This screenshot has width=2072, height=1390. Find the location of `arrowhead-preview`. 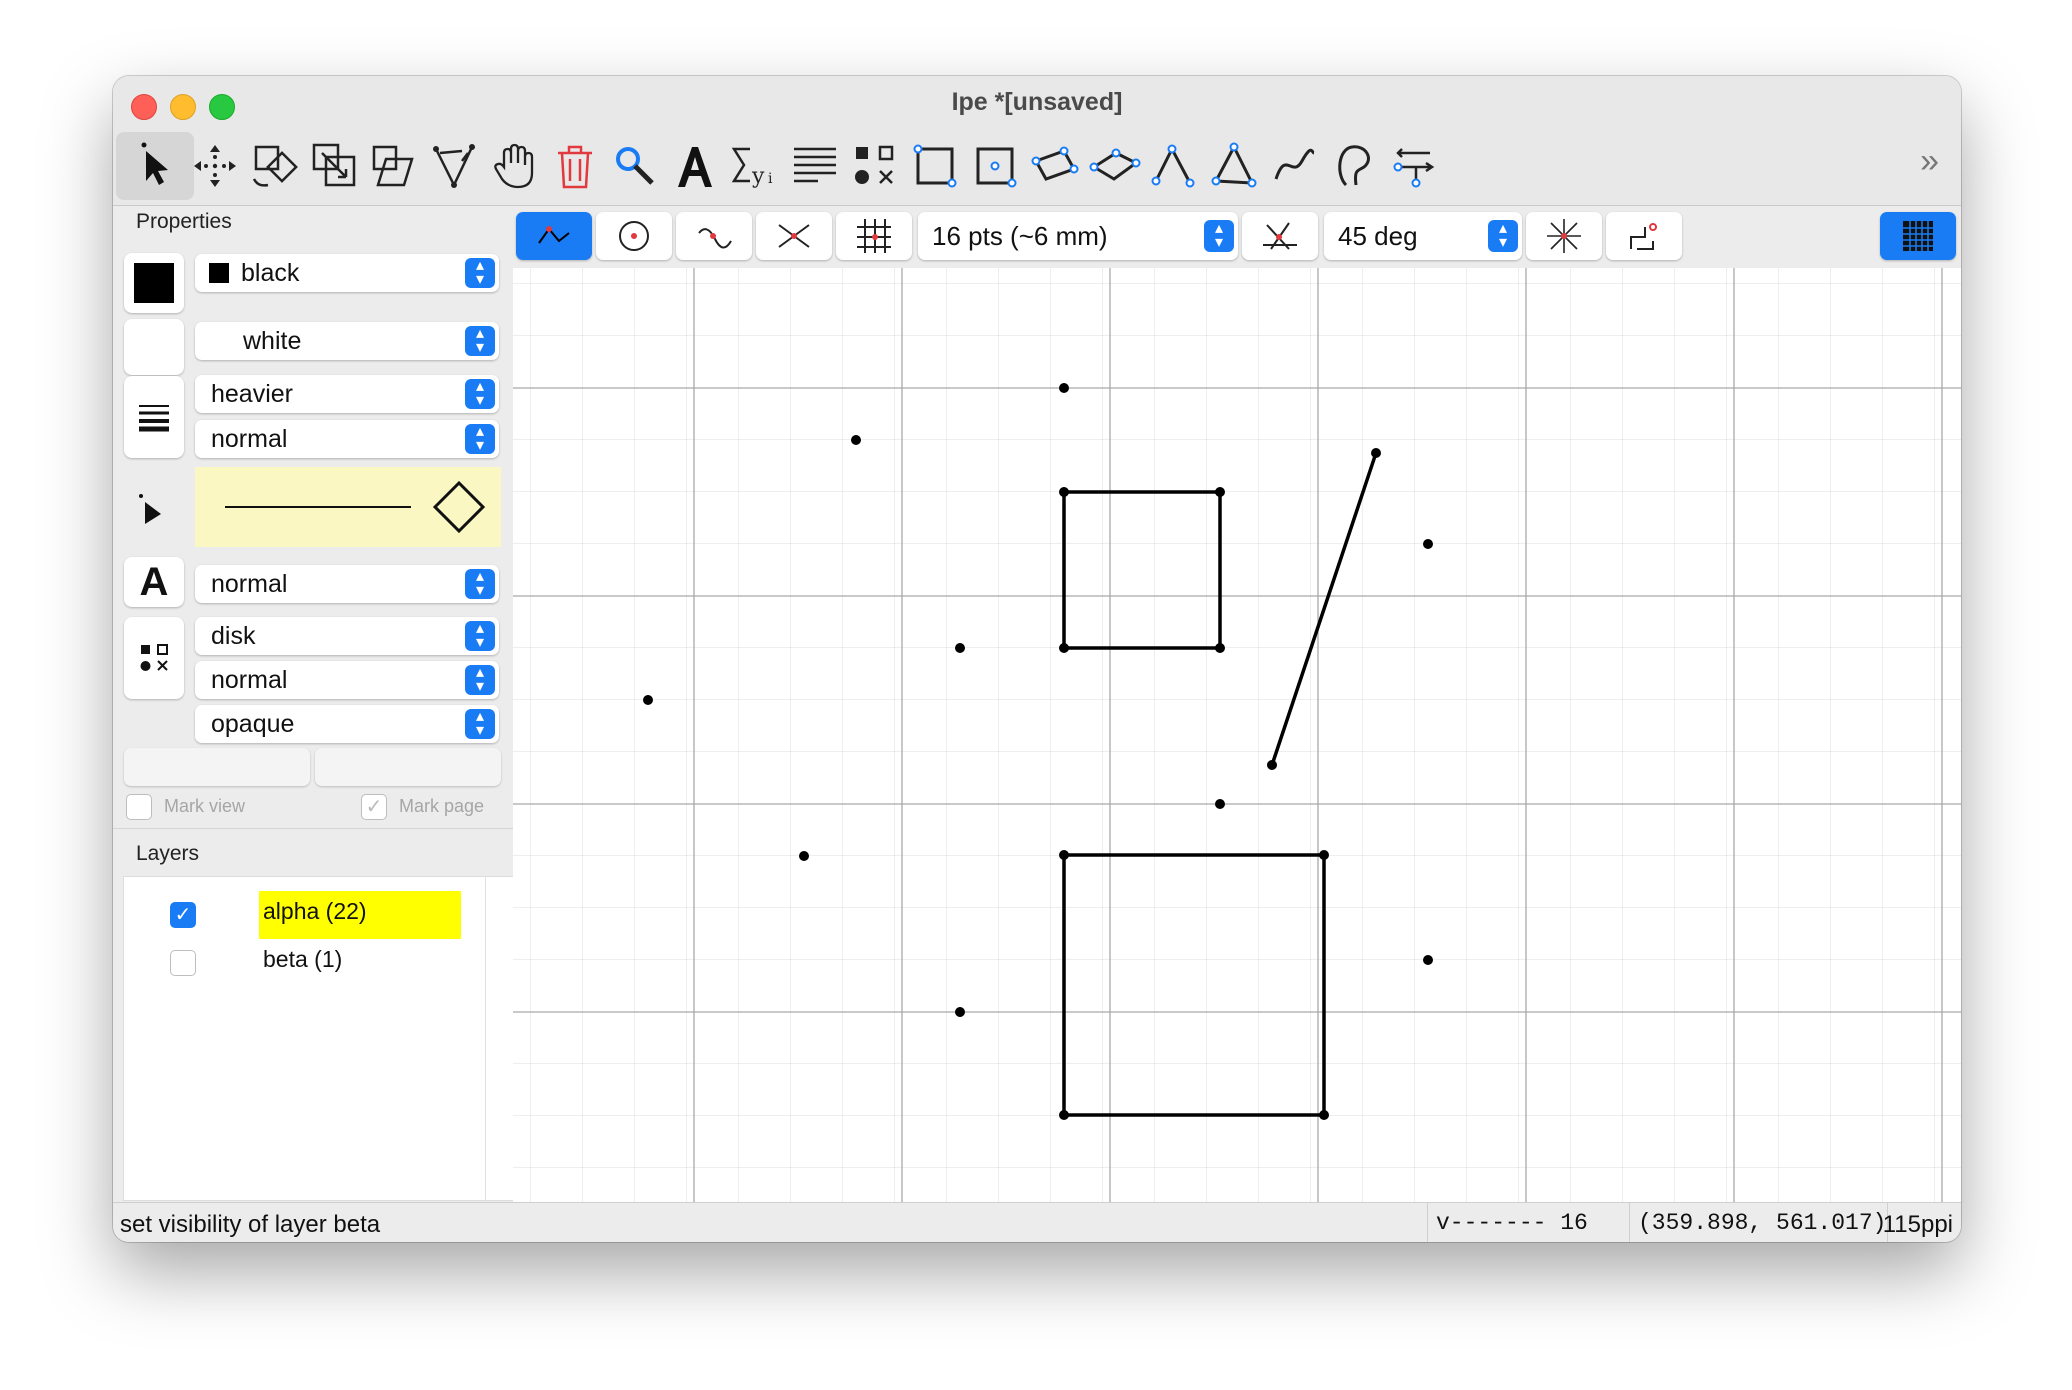

arrowhead-preview is located at coordinates (348, 507).